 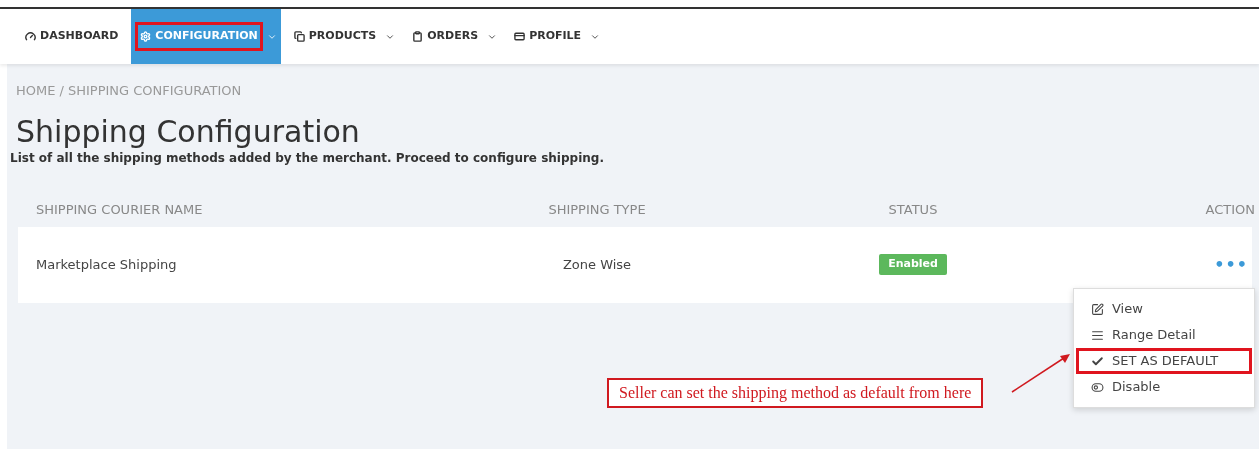 I want to click on column-header: ACTION, so click(x=1229, y=209).